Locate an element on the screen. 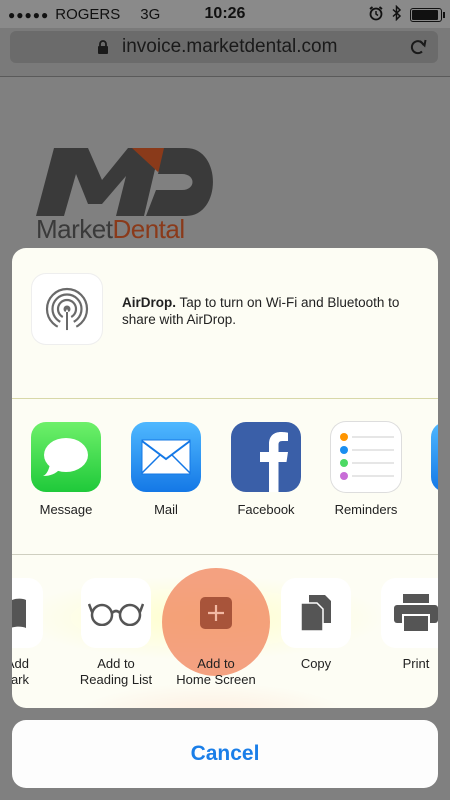  glasses-icon is located at coordinates (116, 613).